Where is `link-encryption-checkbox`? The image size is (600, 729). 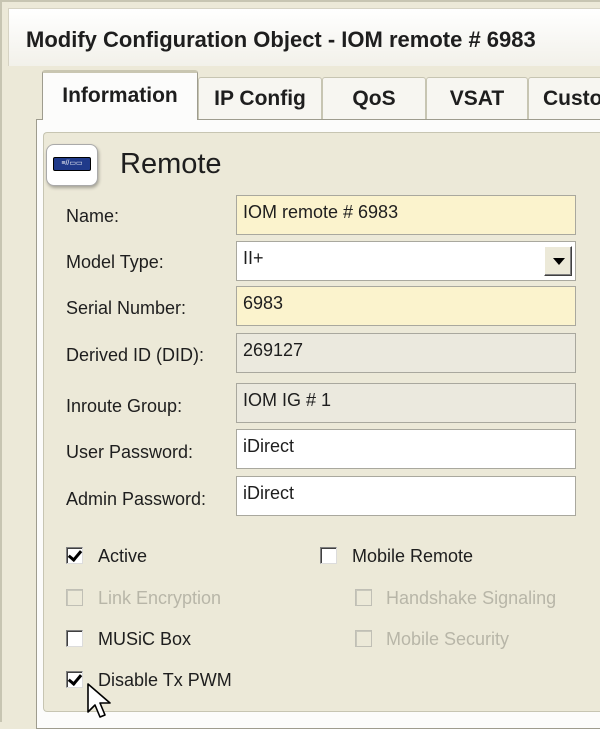
link-encryption-checkbox is located at coordinates (74, 597).